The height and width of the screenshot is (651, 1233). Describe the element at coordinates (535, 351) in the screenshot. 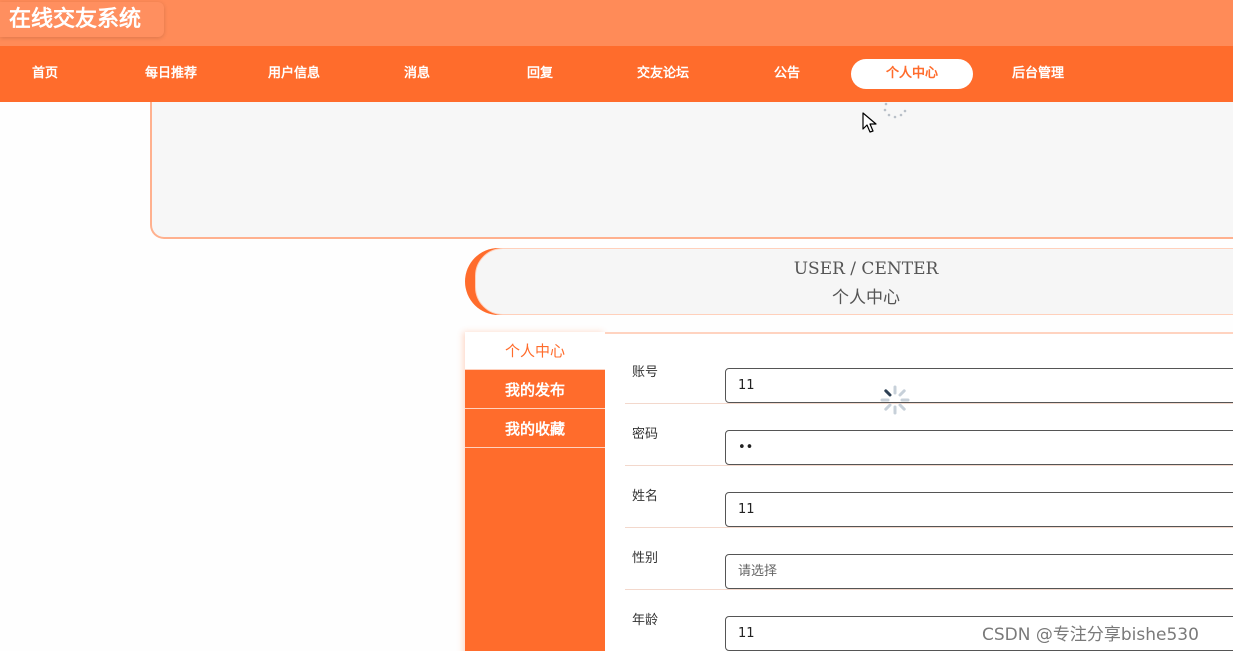

I see `side-item-user-center: 个人中心` at that location.